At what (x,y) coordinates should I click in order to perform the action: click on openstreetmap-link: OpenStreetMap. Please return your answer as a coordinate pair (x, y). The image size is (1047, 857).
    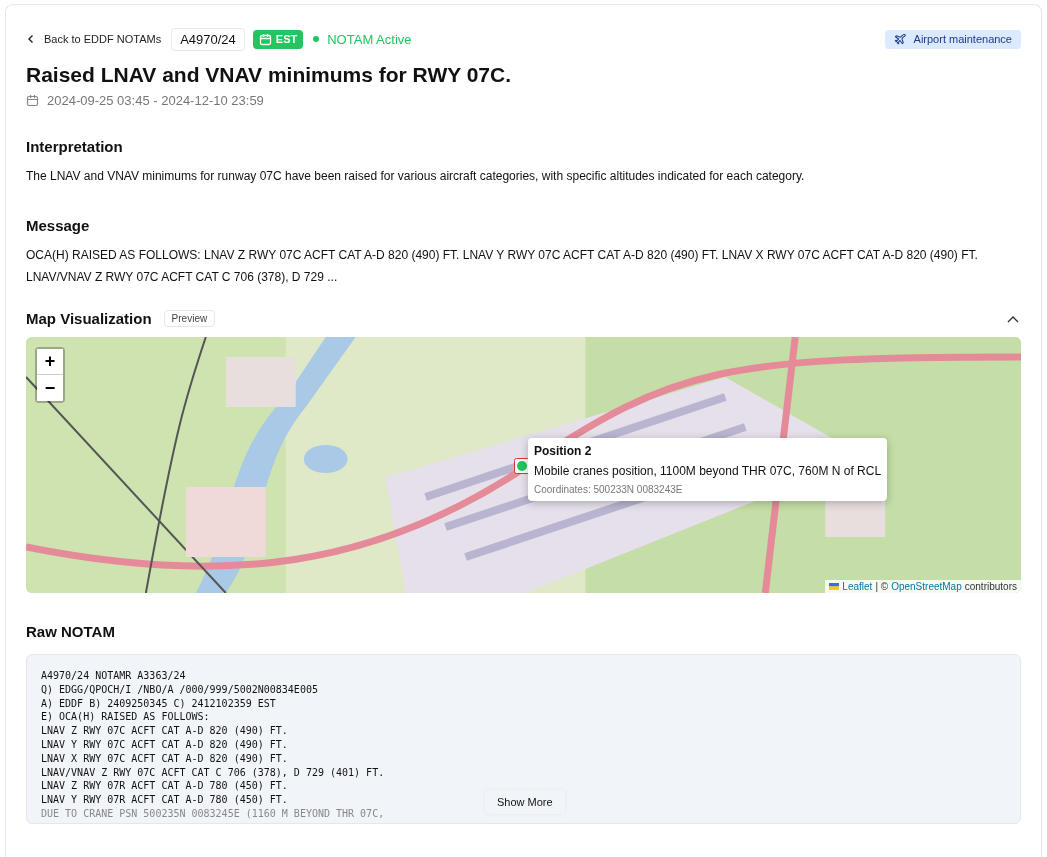
    Looking at the image, I should click on (926, 586).